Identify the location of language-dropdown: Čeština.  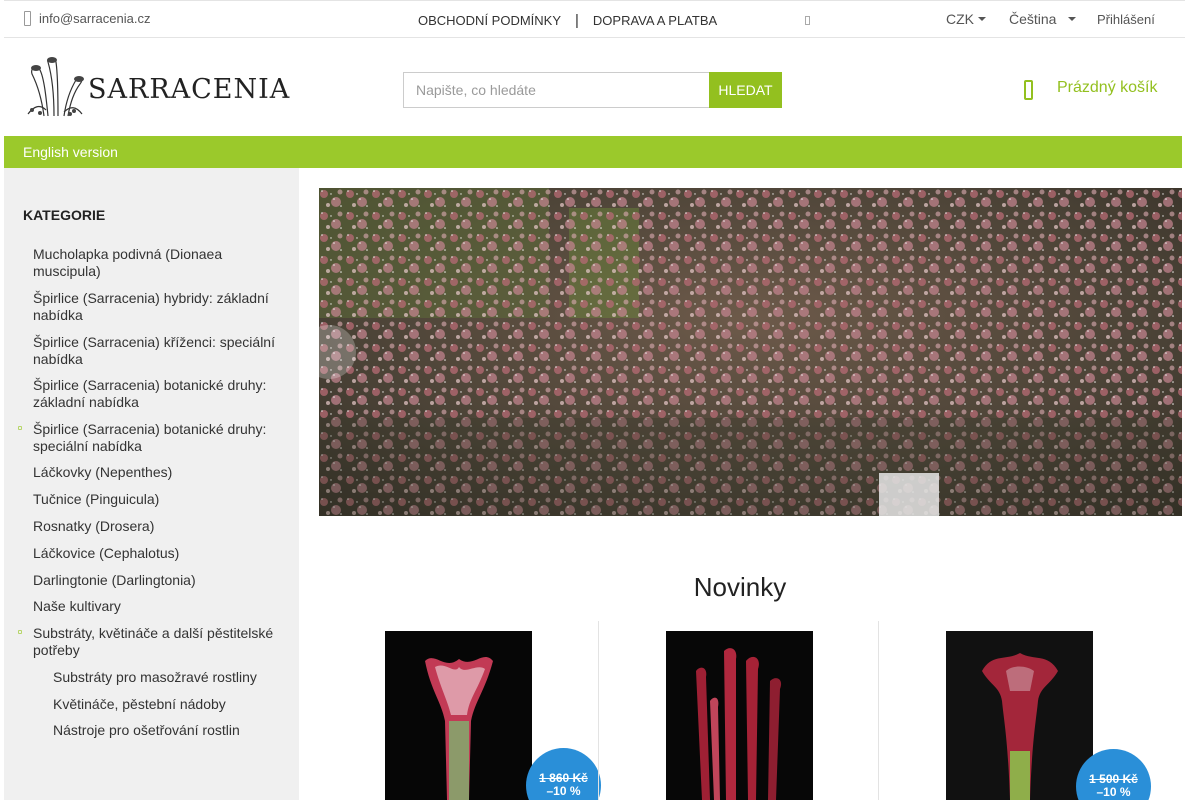
(1043, 19).